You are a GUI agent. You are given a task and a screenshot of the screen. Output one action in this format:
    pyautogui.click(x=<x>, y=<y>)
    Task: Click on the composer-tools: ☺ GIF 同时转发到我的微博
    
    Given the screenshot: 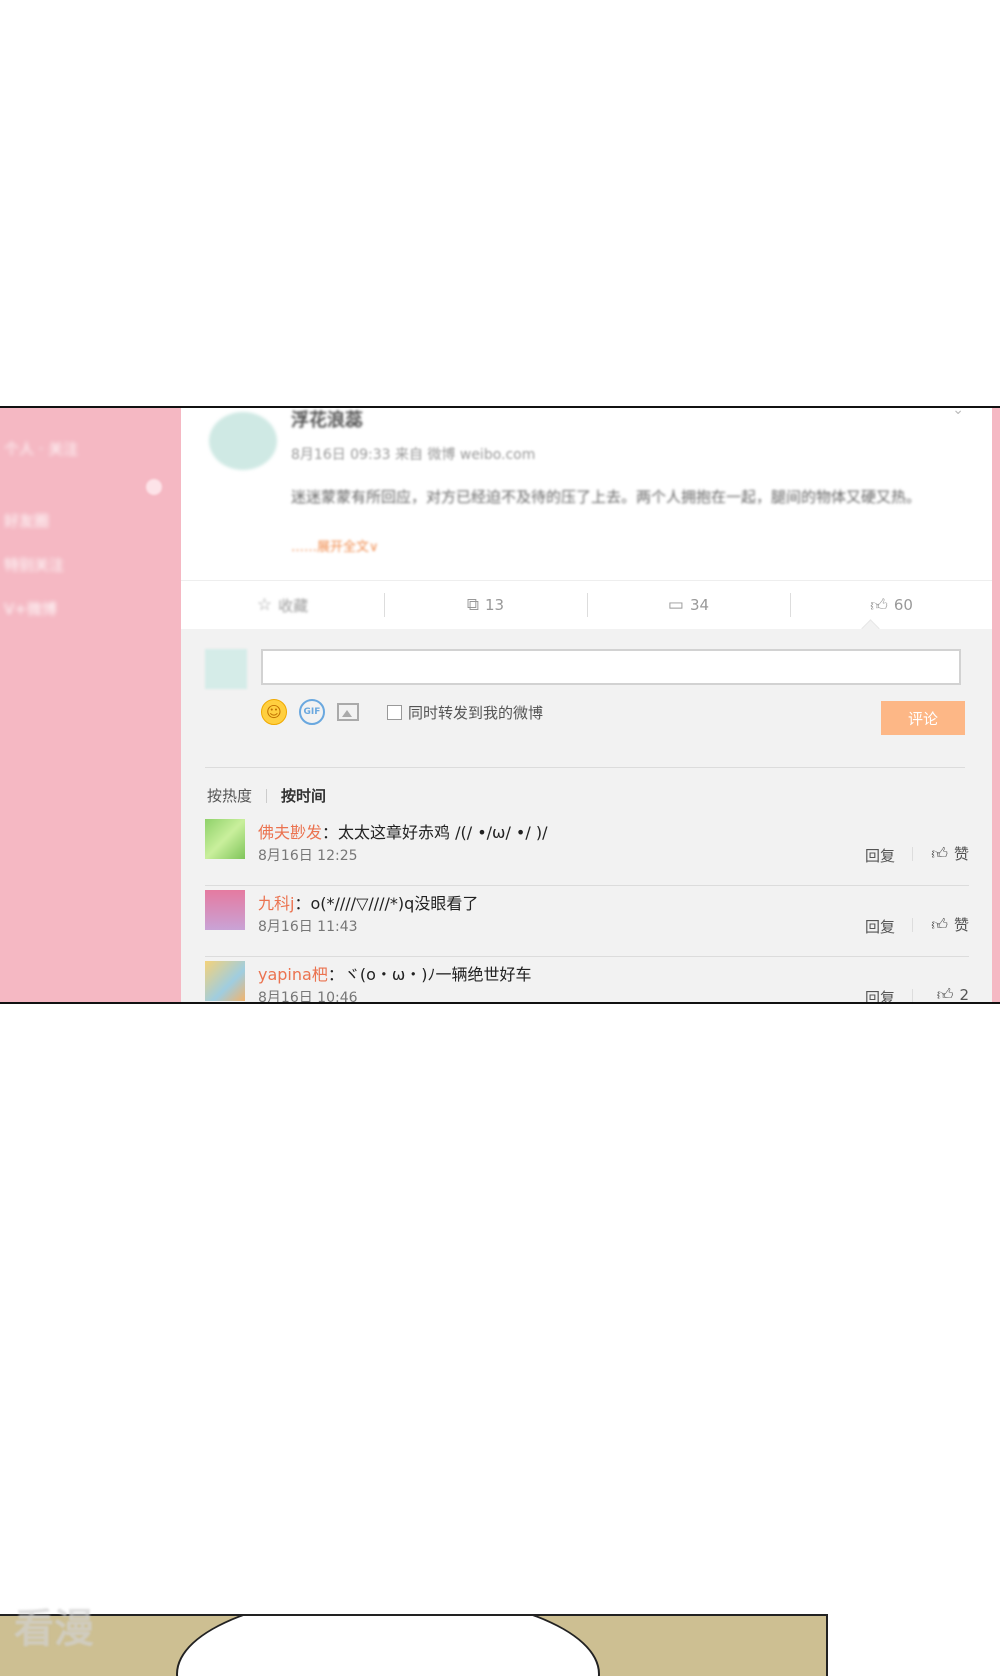 What is the action you would take?
    pyautogui.click(x=402, y=712)
    